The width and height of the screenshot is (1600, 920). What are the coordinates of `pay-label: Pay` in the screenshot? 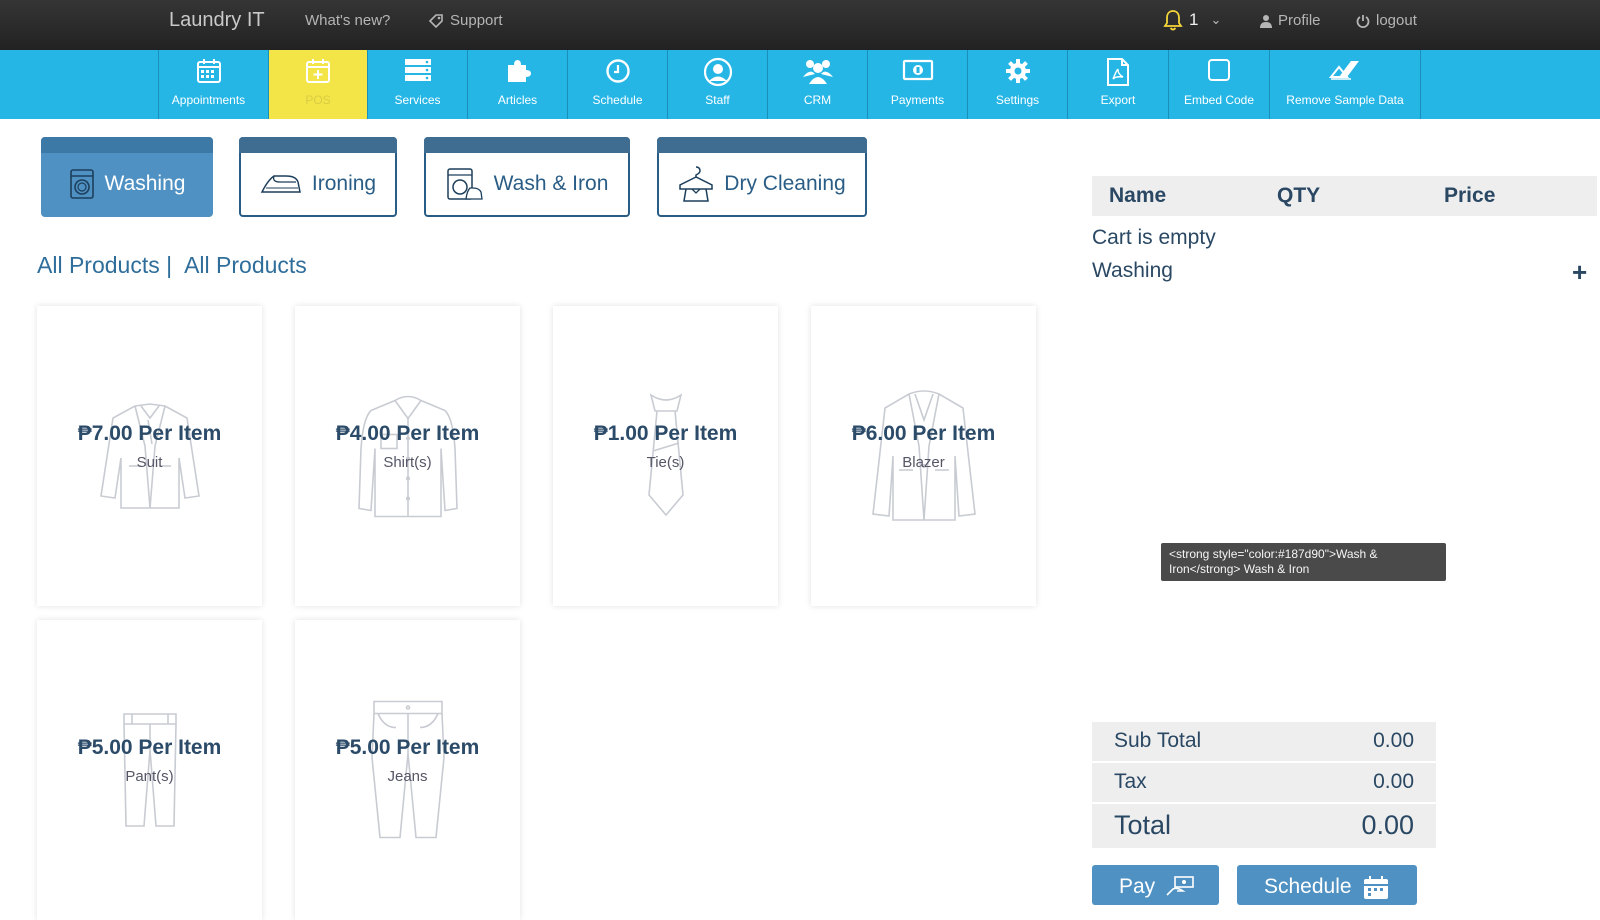 It's located at (1137, 886).